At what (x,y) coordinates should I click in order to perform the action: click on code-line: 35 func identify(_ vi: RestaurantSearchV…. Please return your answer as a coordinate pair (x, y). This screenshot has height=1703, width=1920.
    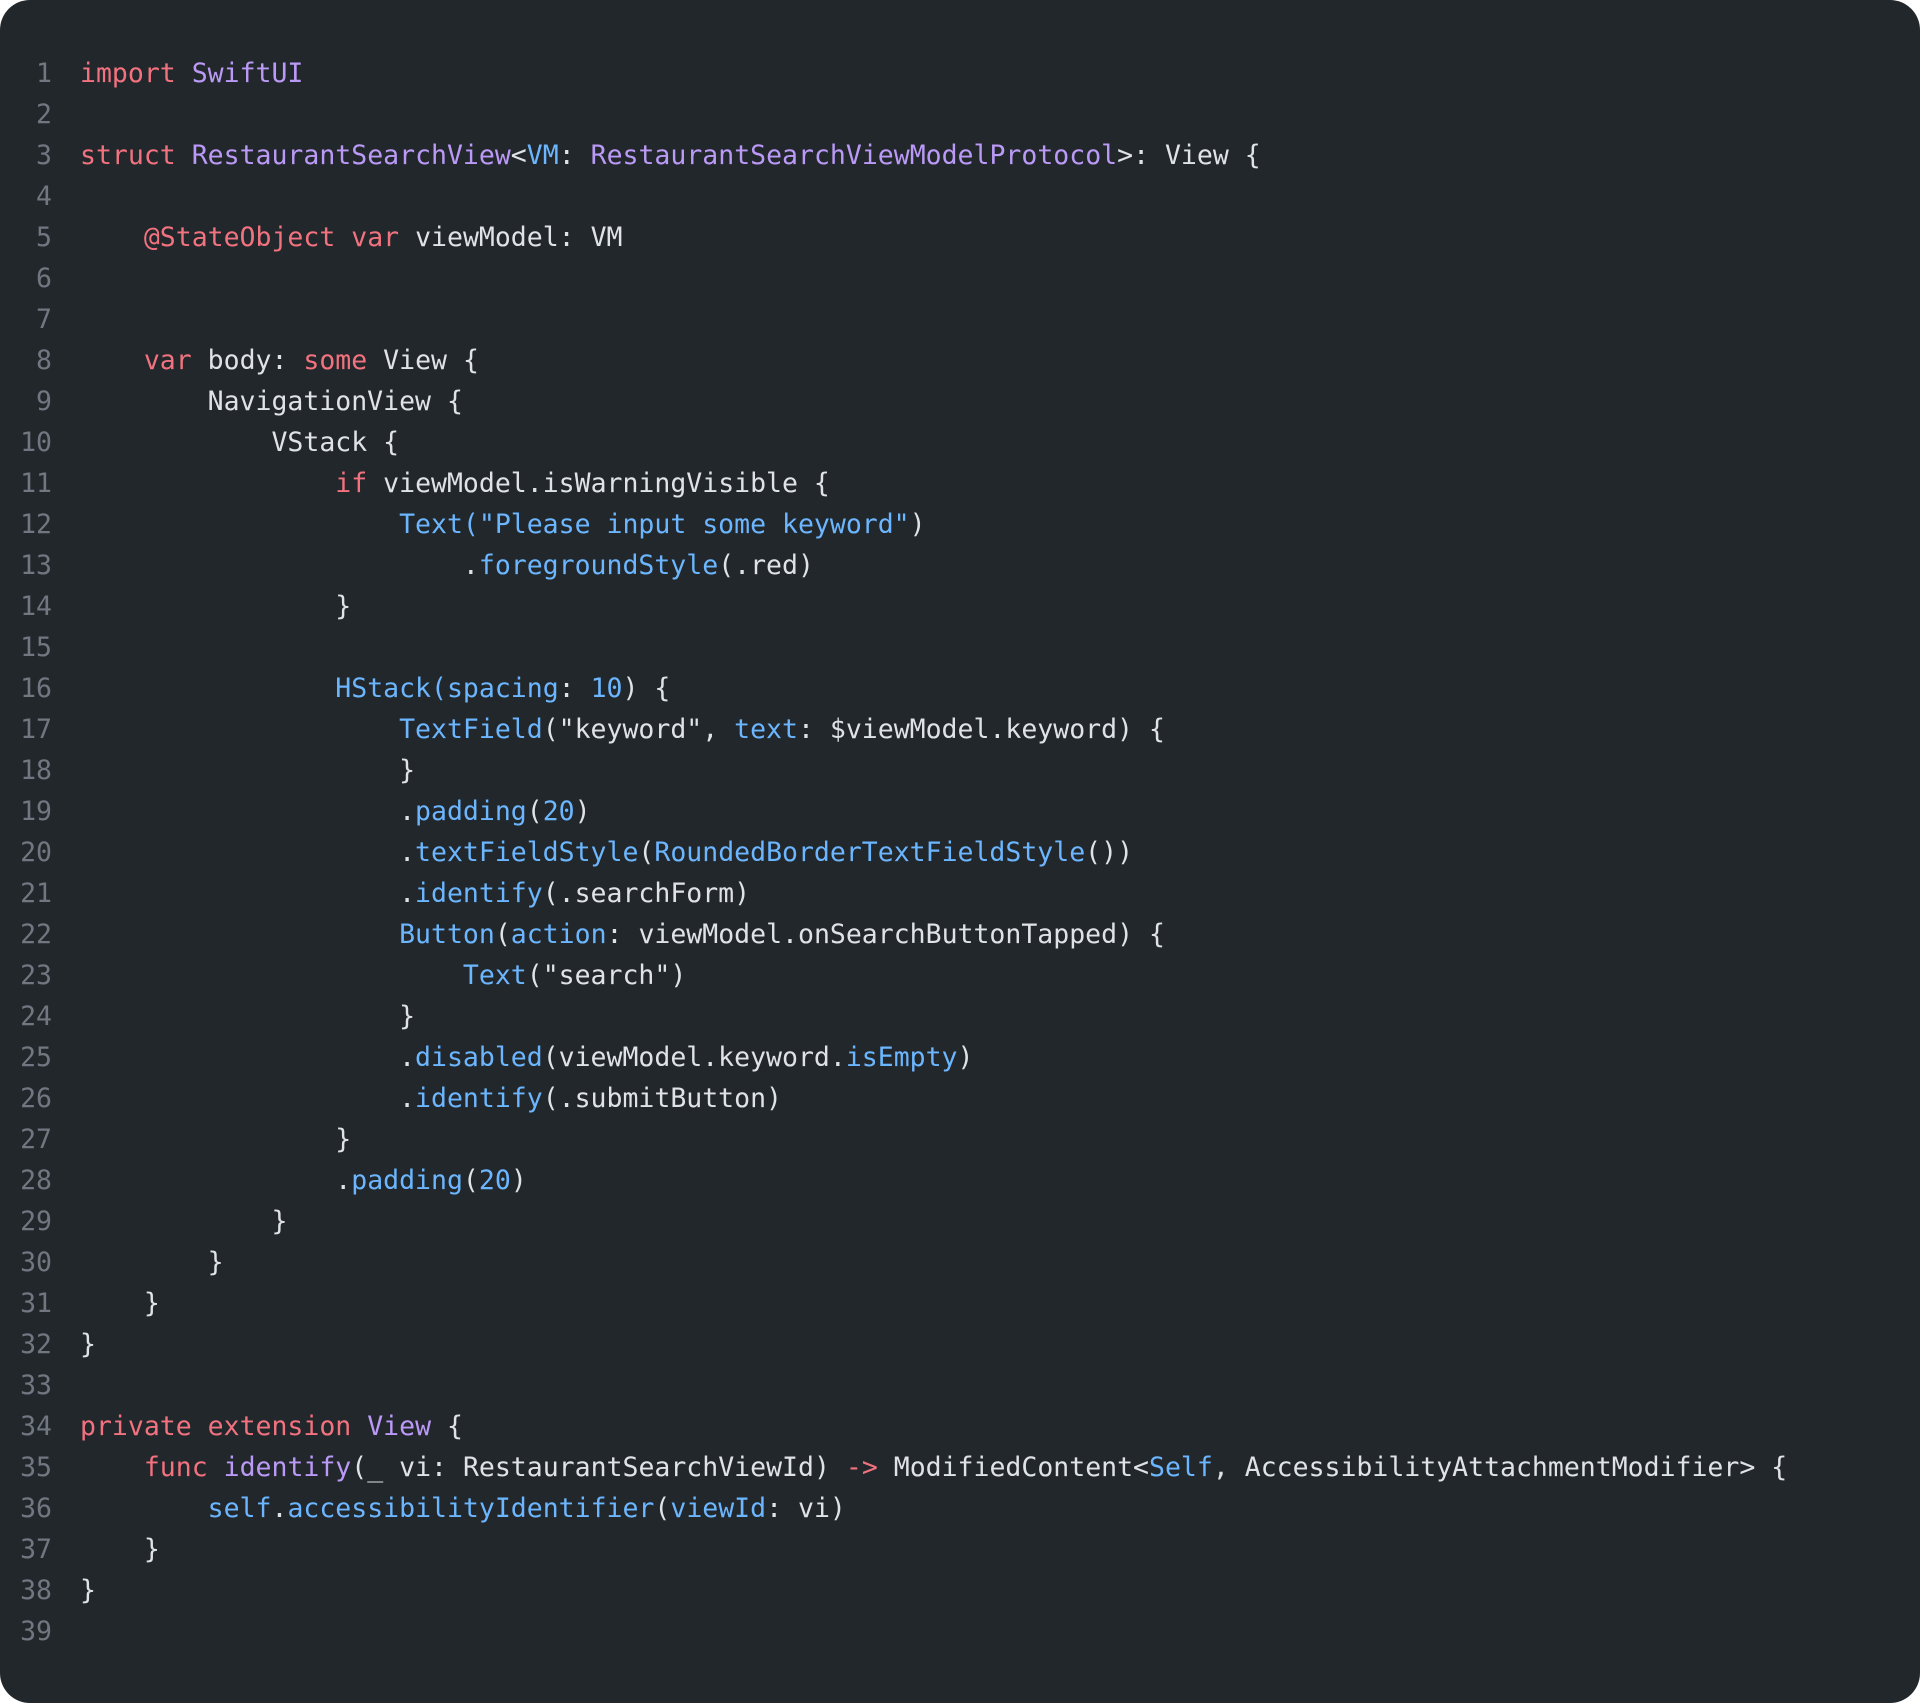
    Looking at the image, I should click on (960, 1467).